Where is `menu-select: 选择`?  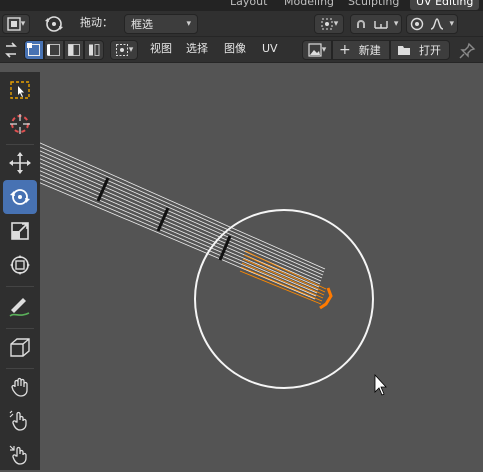 menu-select: 选择 is located at coordinates (197, 49).